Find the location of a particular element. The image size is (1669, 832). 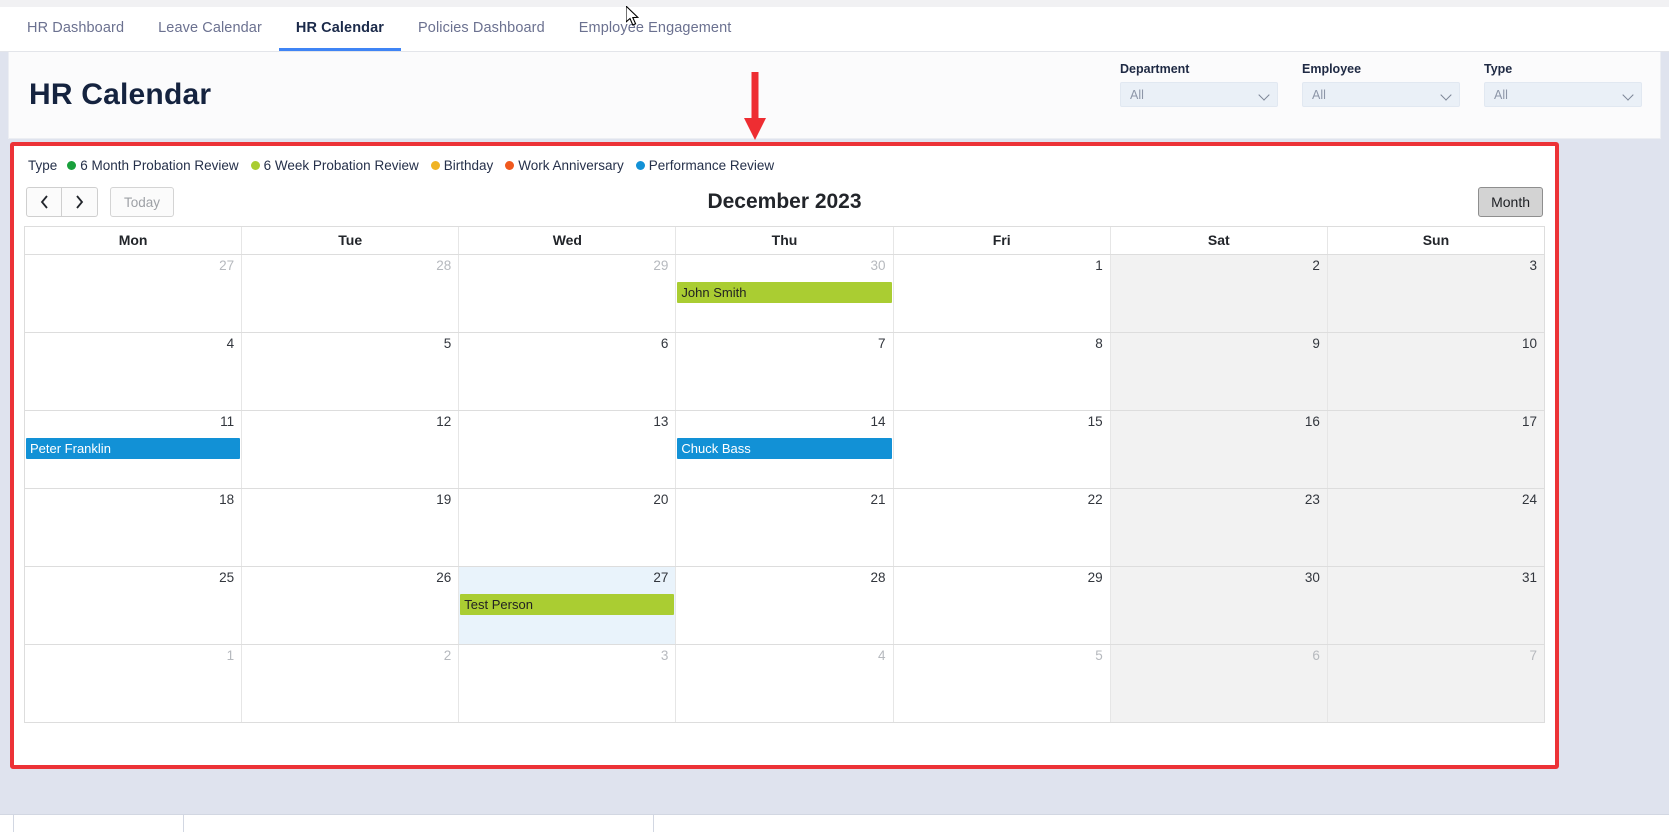

calendar-day-cell: 8 is located at coordinates (1002, 371).